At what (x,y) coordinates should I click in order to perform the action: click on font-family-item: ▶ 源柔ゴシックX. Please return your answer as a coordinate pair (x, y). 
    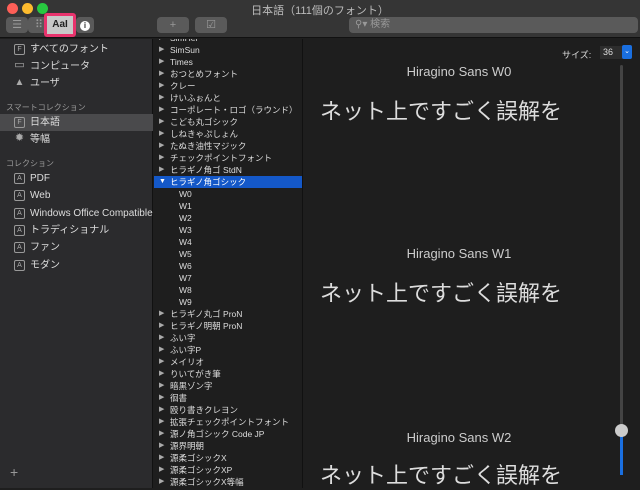
    Looking at the image, I should click on (228, 458).